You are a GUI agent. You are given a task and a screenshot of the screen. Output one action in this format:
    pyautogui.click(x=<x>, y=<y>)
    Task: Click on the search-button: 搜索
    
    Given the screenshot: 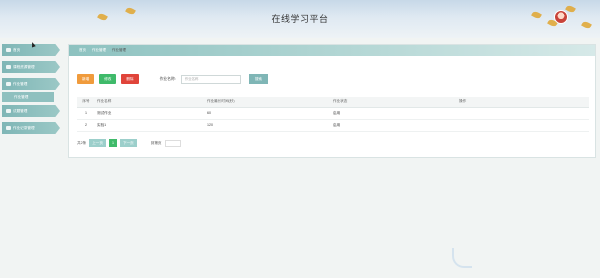 What is the action you would take?
    pyautogui.click(x=258, y=79)
    